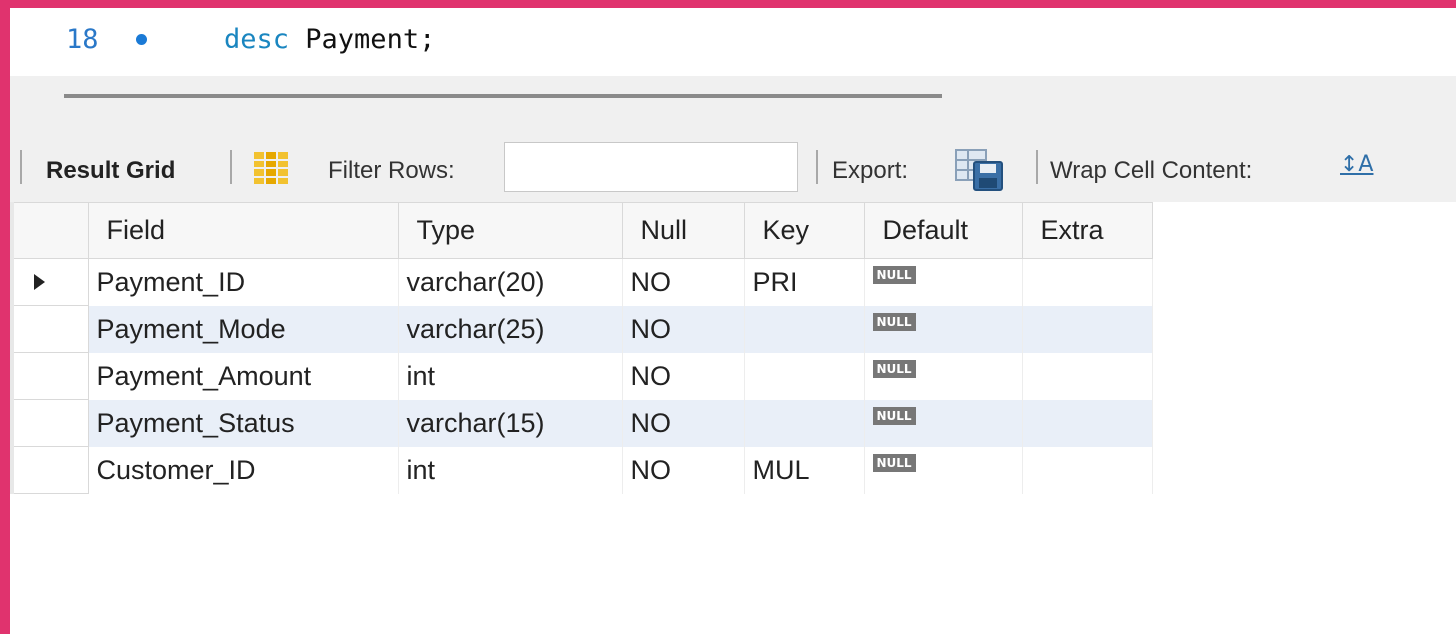  I want to click on cell-field: Payment_Mode, so click(243, 329).